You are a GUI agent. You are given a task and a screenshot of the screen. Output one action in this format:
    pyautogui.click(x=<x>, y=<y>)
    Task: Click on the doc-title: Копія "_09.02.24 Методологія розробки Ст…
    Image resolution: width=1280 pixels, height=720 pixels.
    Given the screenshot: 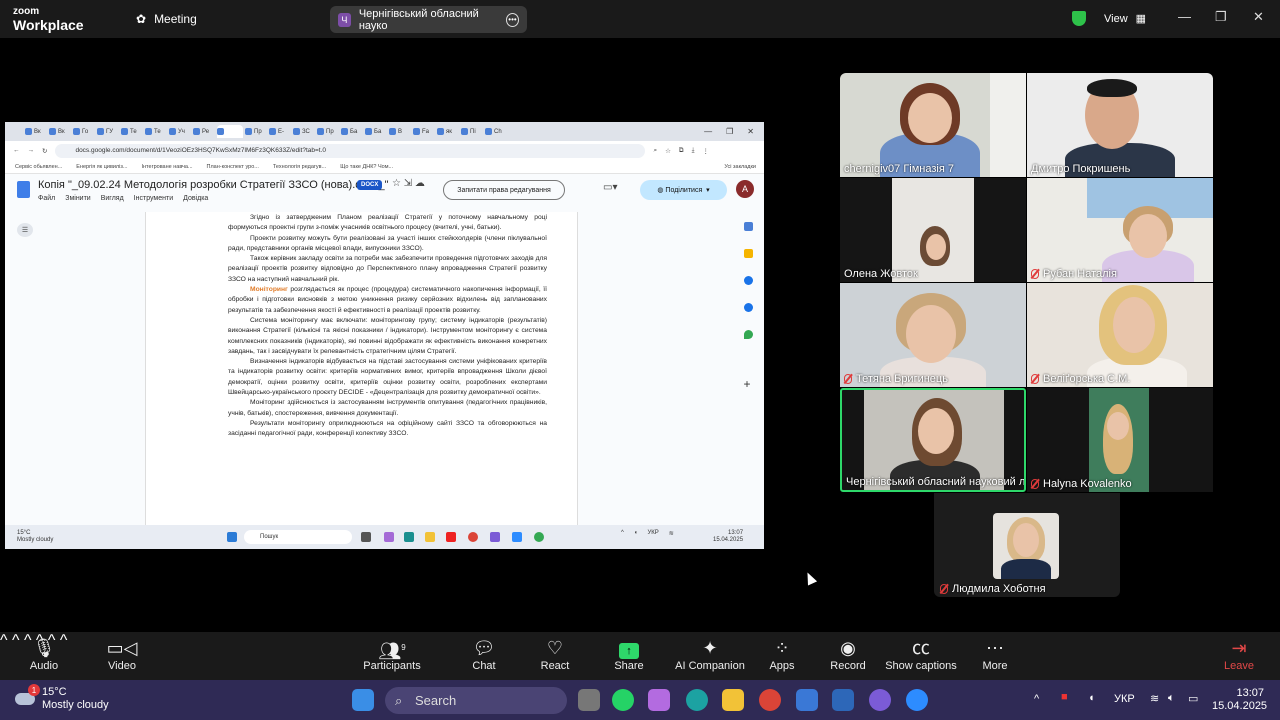 What is the action you would take?
    pyautogui.click(x=213, y=185)
    